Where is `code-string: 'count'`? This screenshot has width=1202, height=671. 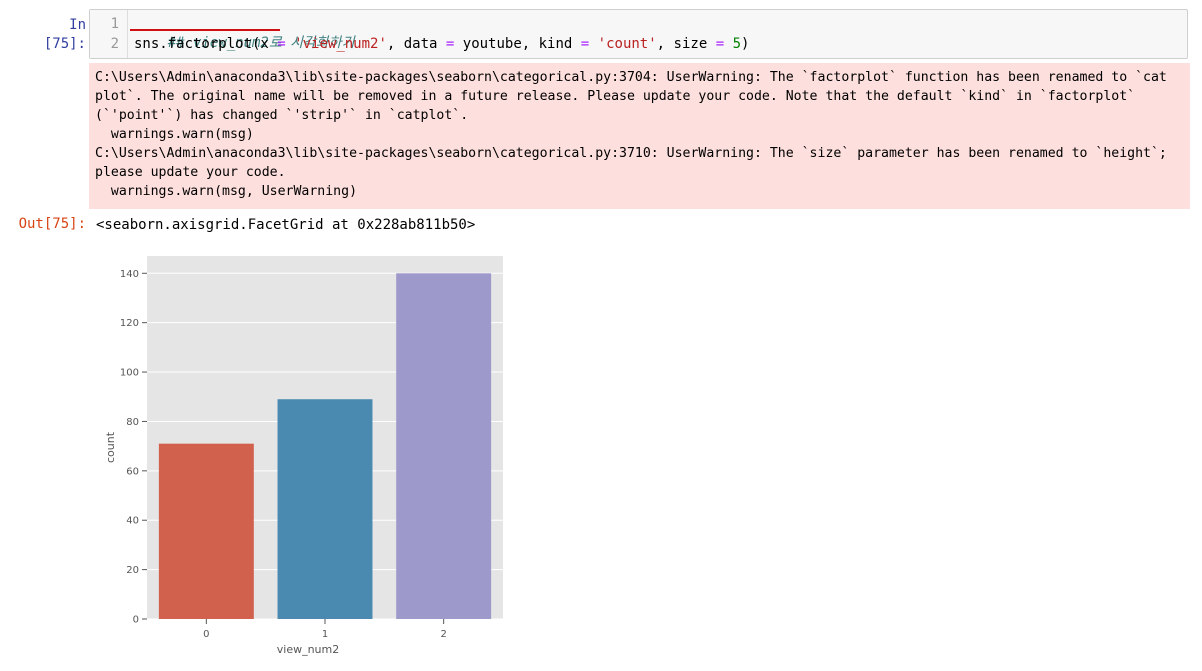 code-string: 'count' is located at coordinates (627, 44).